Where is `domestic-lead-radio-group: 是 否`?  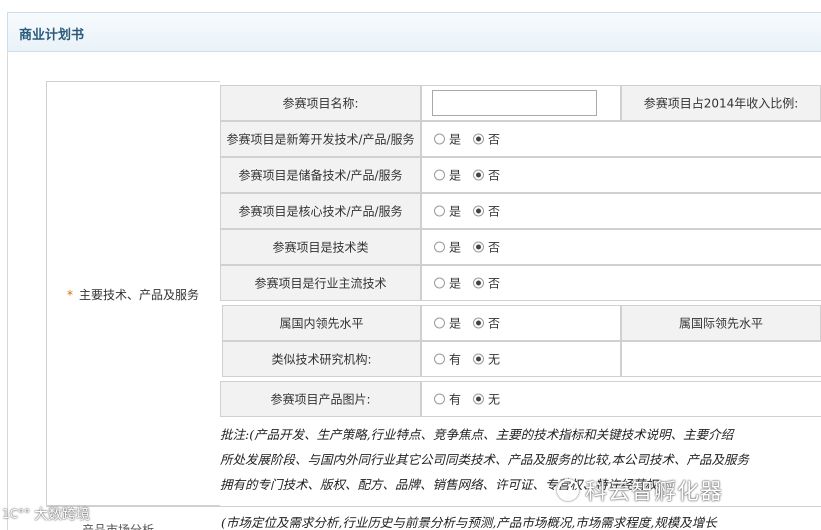 domestic-lead-radio-group: 是 否 is located at coordinates (473, 323).